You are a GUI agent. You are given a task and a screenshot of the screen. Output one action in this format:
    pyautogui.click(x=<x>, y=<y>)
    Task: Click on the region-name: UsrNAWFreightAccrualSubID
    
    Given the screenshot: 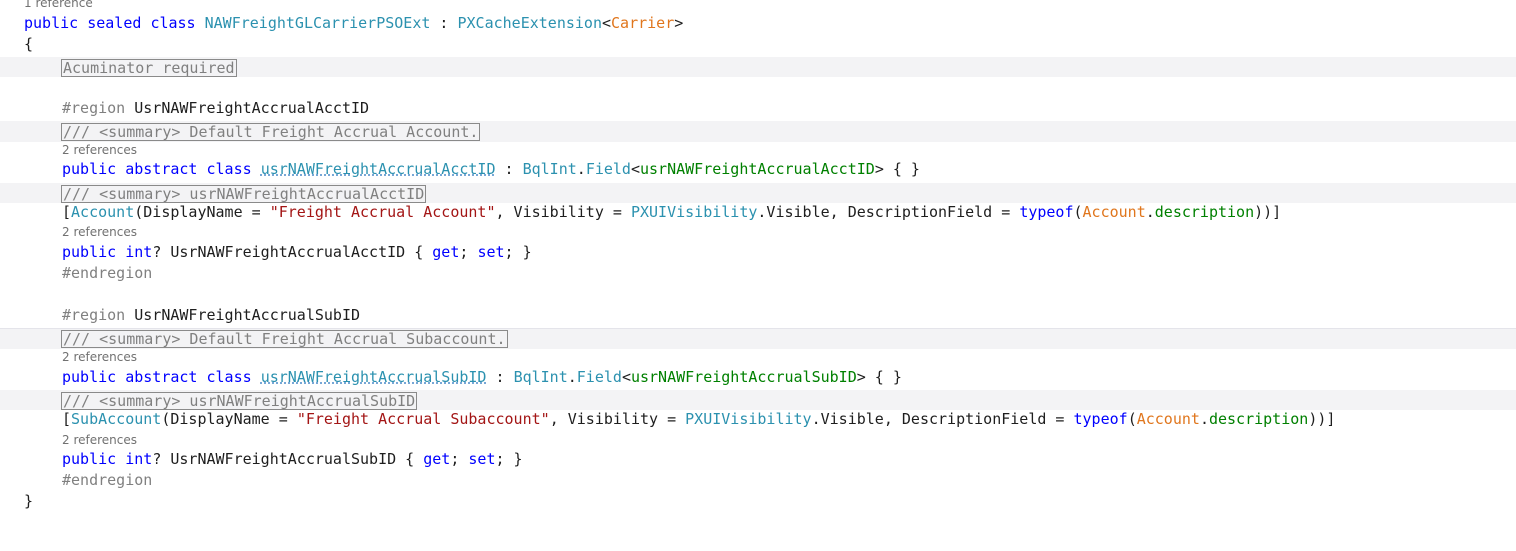 What is the action you would take?
    pyautogui.click(x=247, y=315)
    